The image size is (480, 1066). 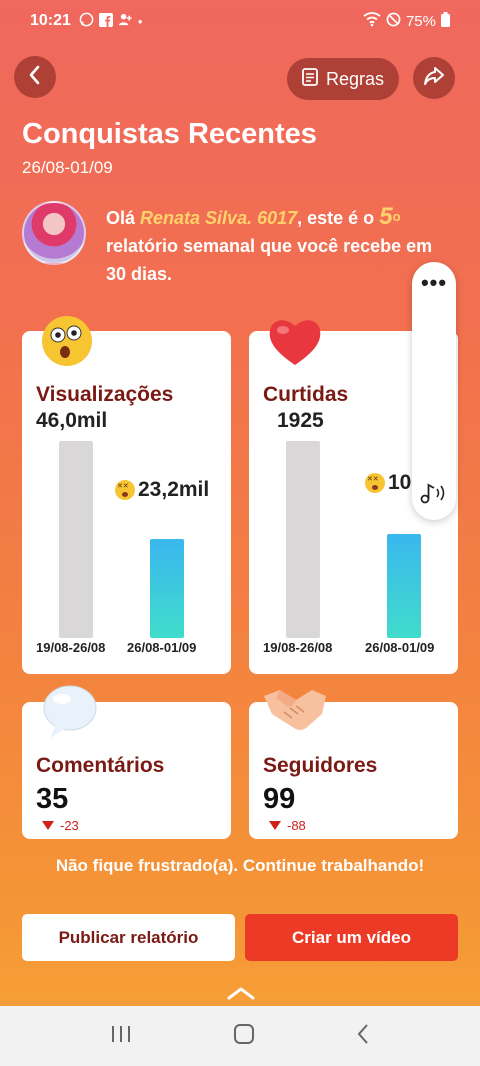 I want to click on comments-delta-value: -23, so click(x=69, y=825).